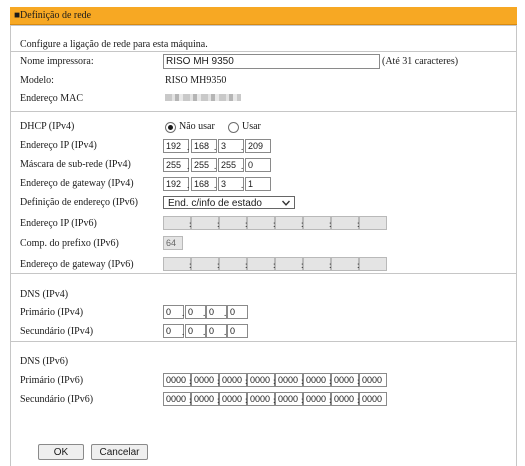  What do you see at coordinates (75, 164) in the screenshot?
I see `subnet-mask-label: Máscara de sub-rede (IPv4)` at bounding box center [75, 164].